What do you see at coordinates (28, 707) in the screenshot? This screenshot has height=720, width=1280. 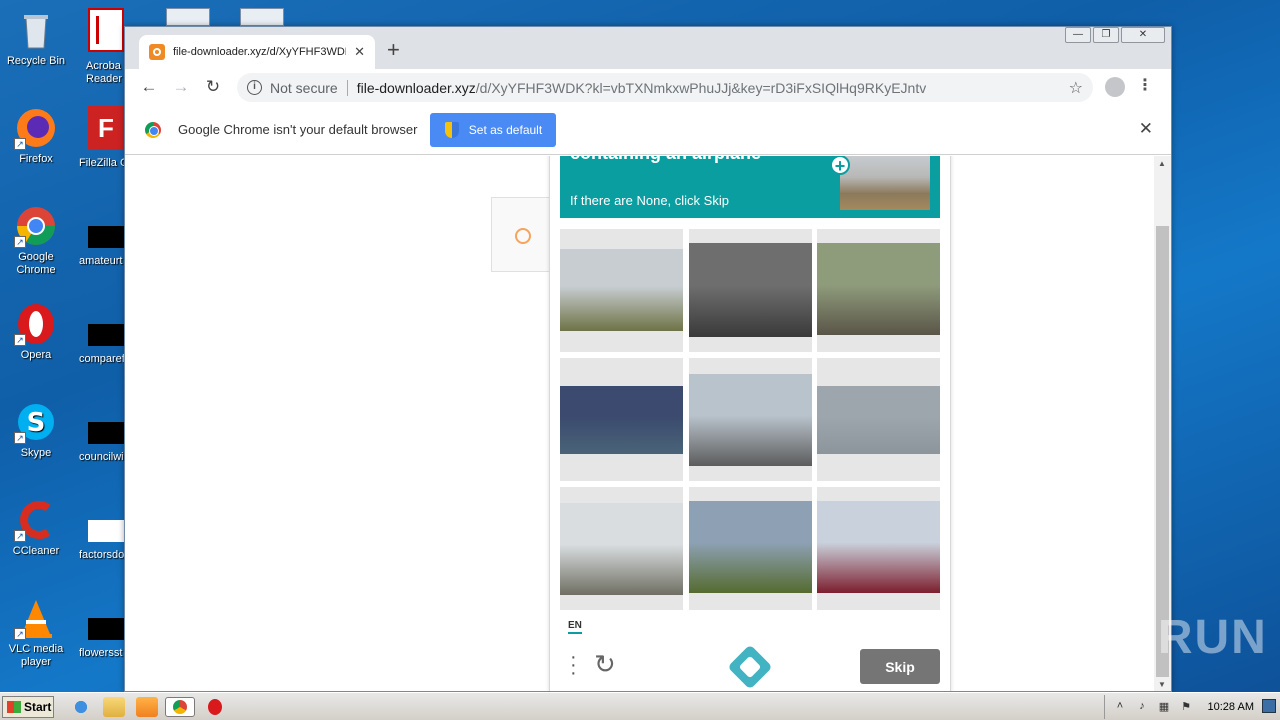 I see `start-button: Start` at bounding box center [28, 707].